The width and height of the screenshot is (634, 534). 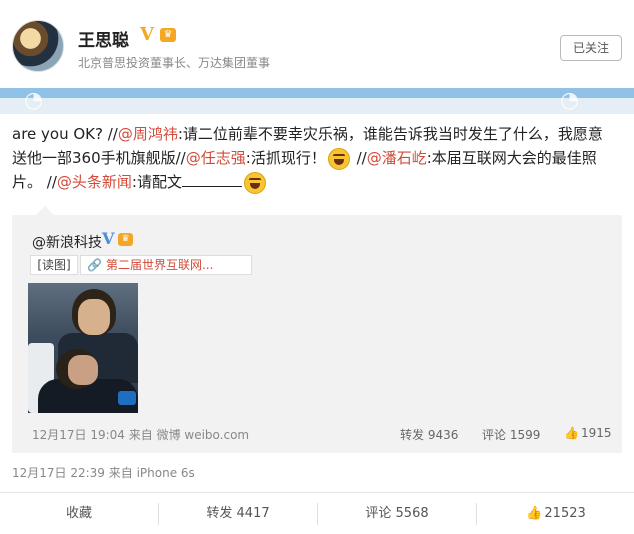 What do you see at coordinates (94, 317) in the screenshot?
I see `photo-person-standing-face` at bounding box center [94, 317].